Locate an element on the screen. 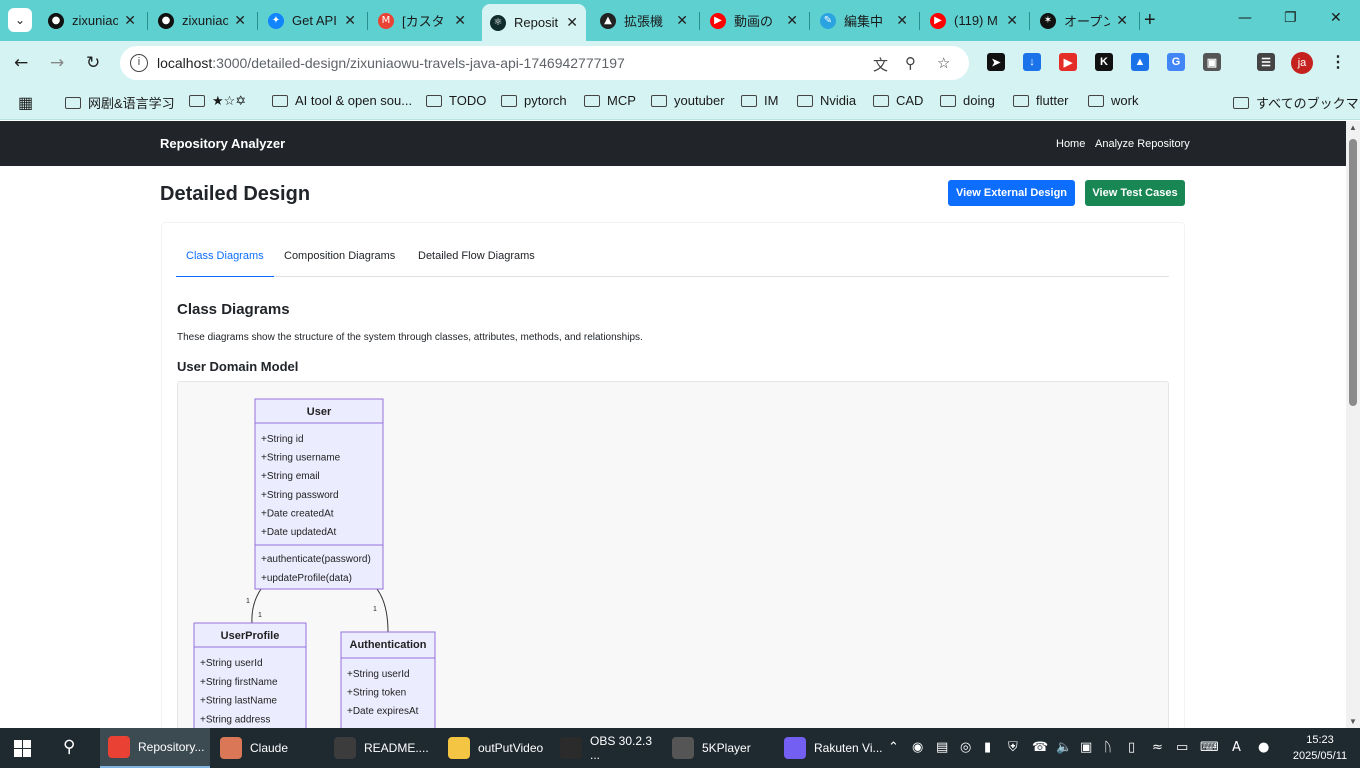 This screenshot has width=1360, height=768. bookmark-folder: work is located at coordinates (1113, 100).